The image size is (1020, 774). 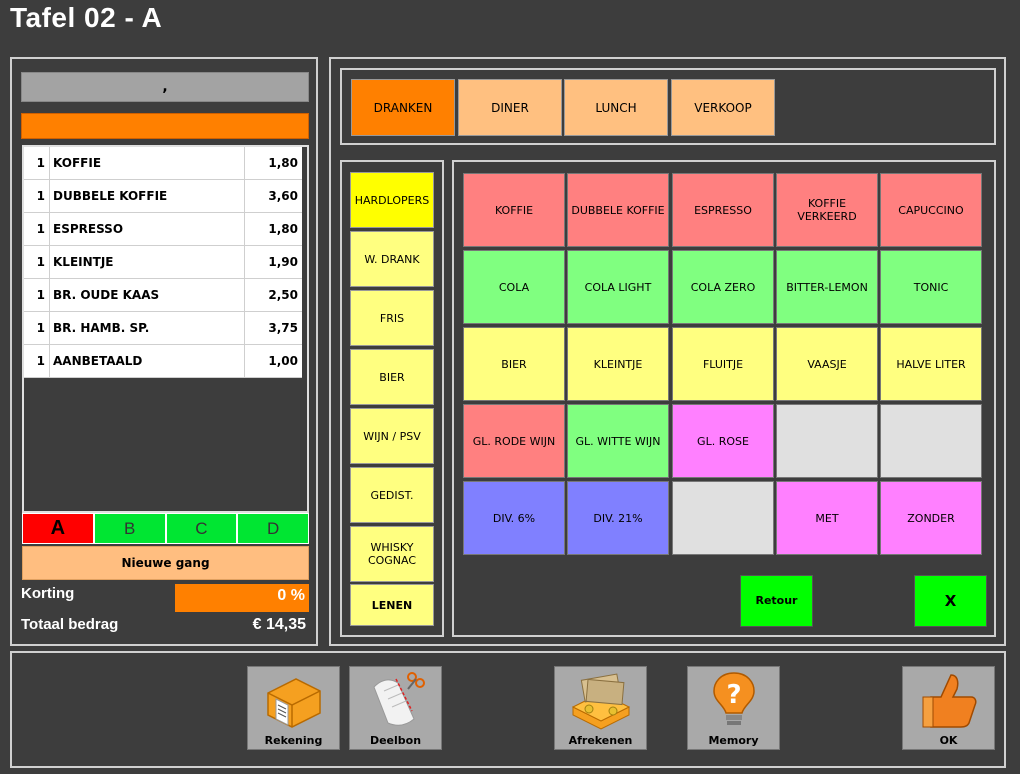 What do you see at coordinates (273, 528) in the screenshot?
I see `course-tab-d: D` at bounding box center [273, 528].